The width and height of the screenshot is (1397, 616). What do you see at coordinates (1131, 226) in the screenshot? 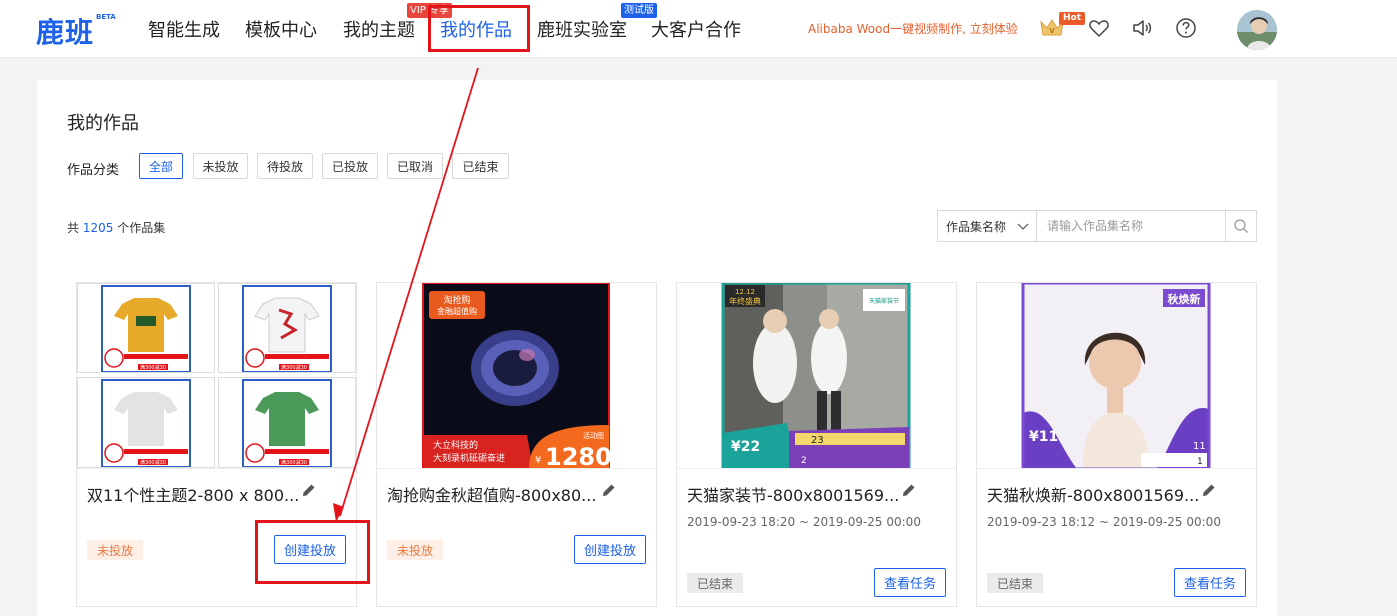
I see `search-input` at bounding box center [1131, 226].